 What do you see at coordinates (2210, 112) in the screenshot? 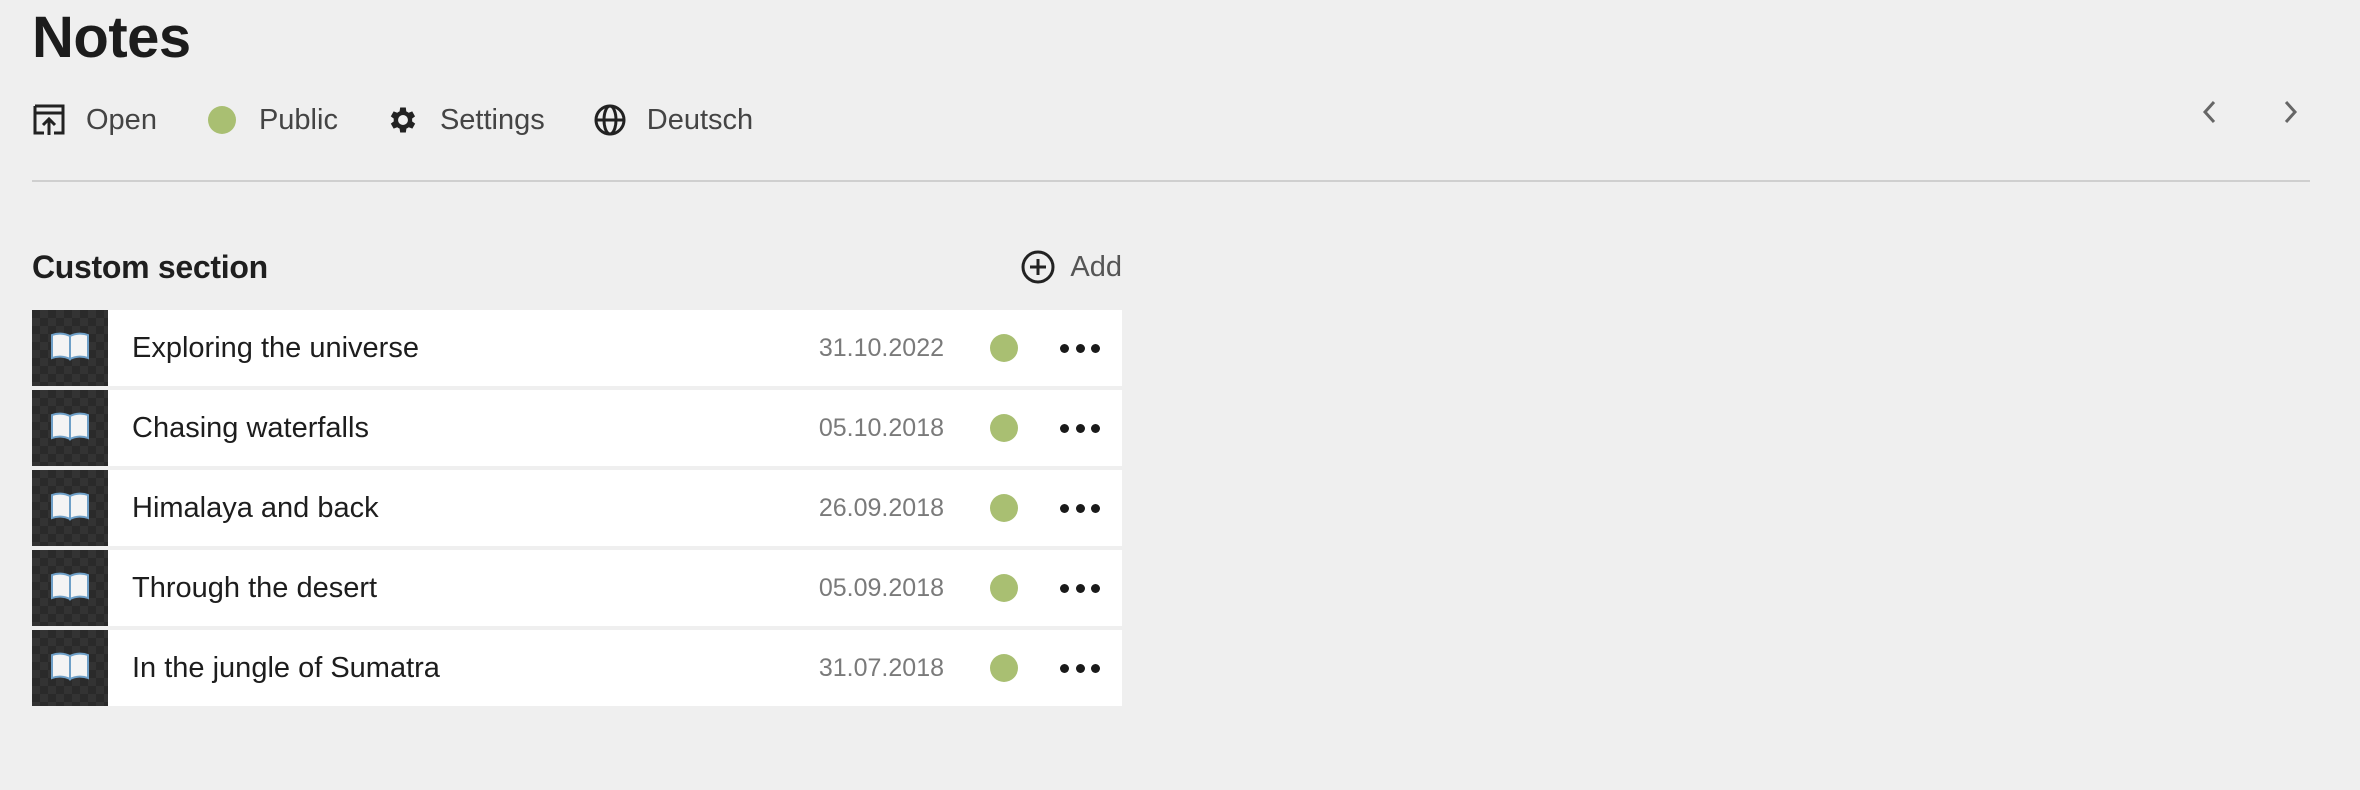
I see `chevron-left-icon` at bounding box center [2210, 112].